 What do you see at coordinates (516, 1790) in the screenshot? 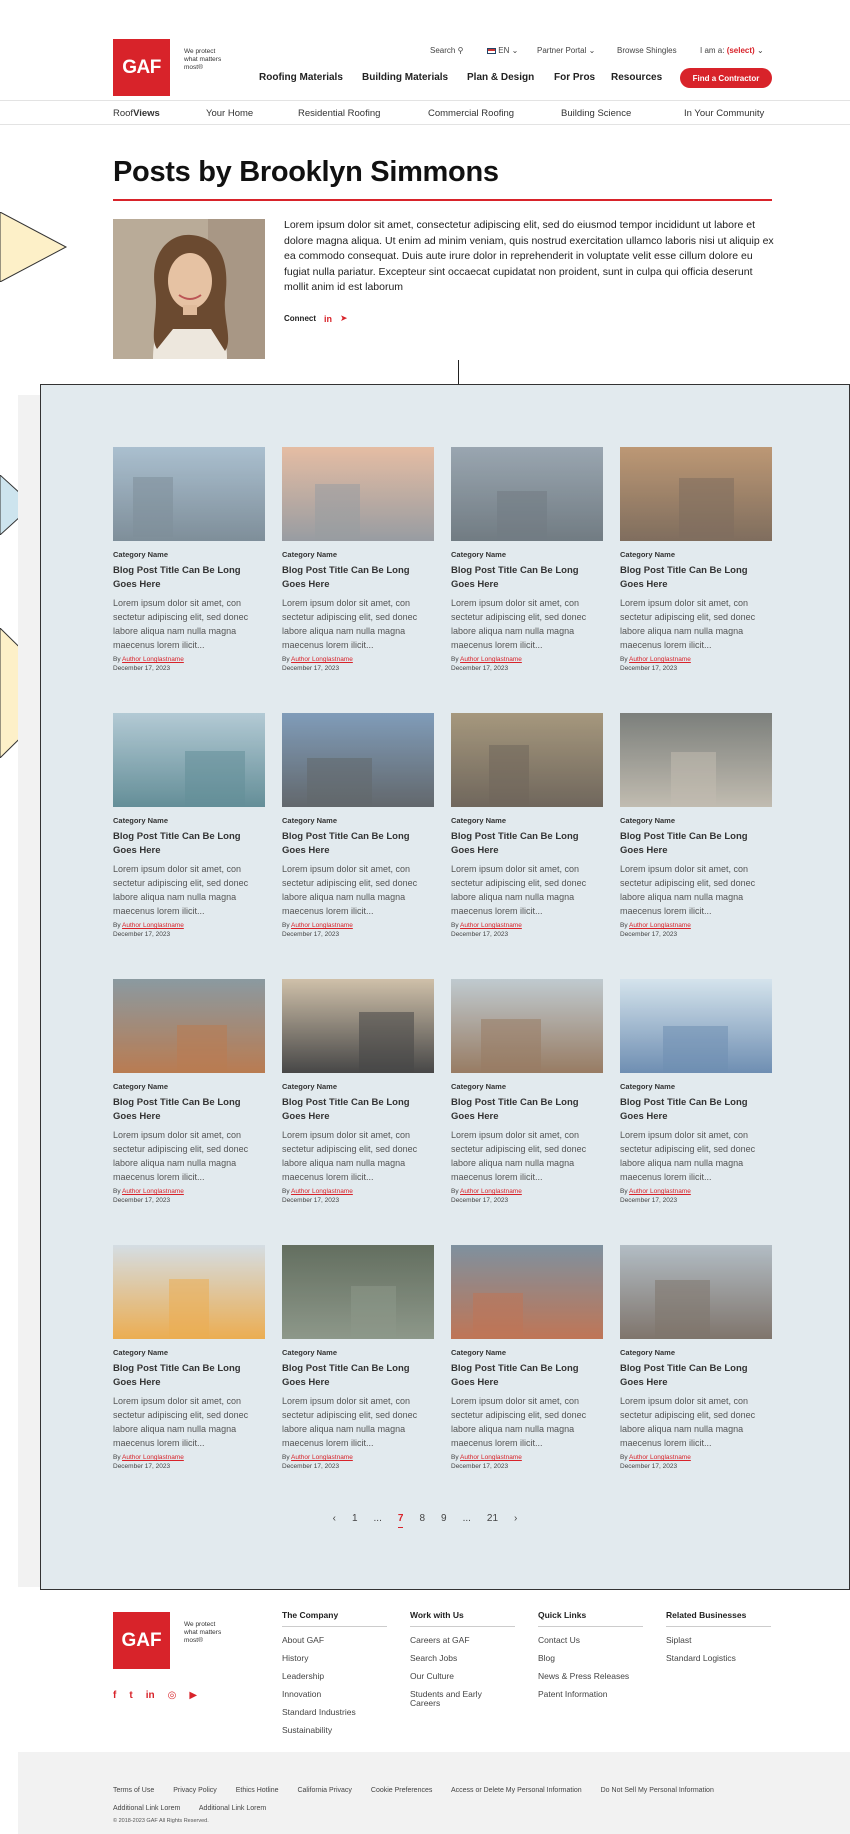
I see `legal-link: Access or Delete My Personal Information` at bounding box center [516, 1790].